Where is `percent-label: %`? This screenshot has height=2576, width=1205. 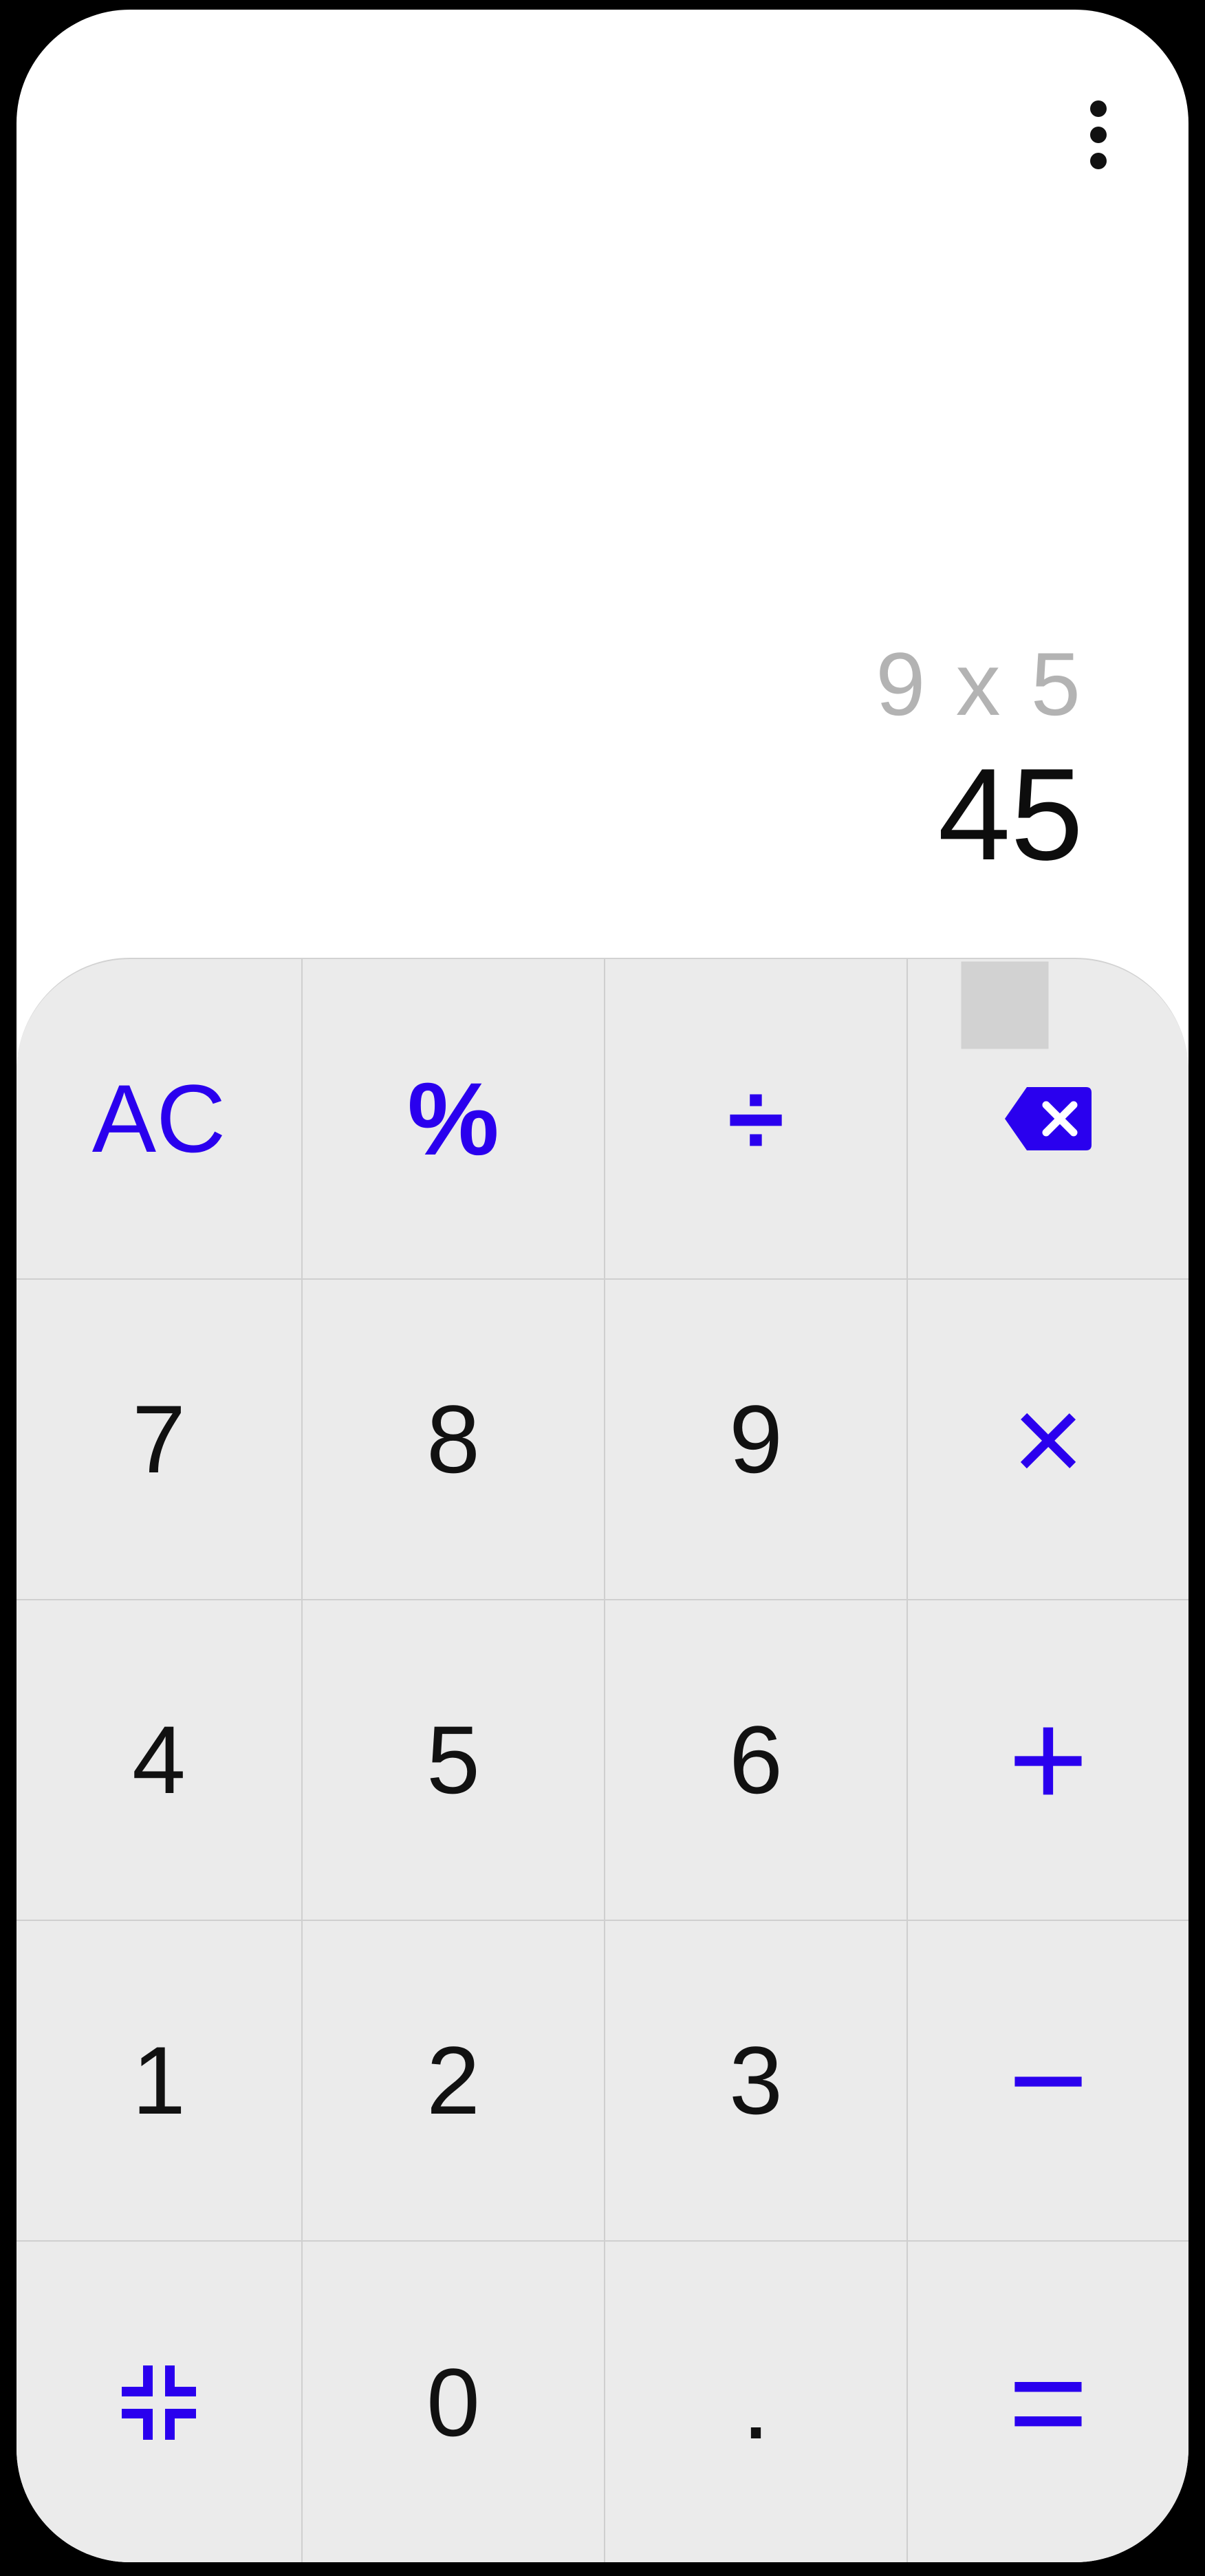 percent-label: % is located at coordinates (453, 1118).